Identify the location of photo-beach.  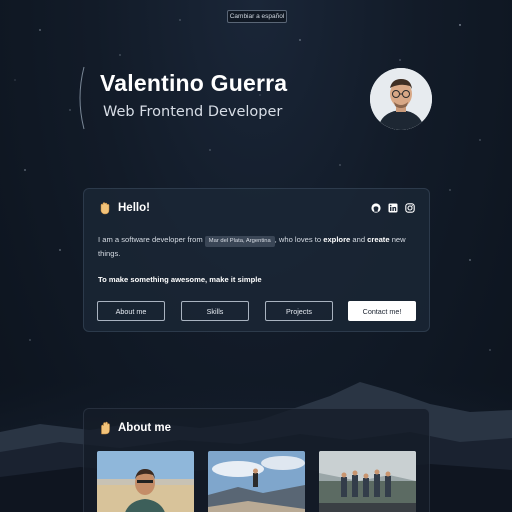
(145, 481).